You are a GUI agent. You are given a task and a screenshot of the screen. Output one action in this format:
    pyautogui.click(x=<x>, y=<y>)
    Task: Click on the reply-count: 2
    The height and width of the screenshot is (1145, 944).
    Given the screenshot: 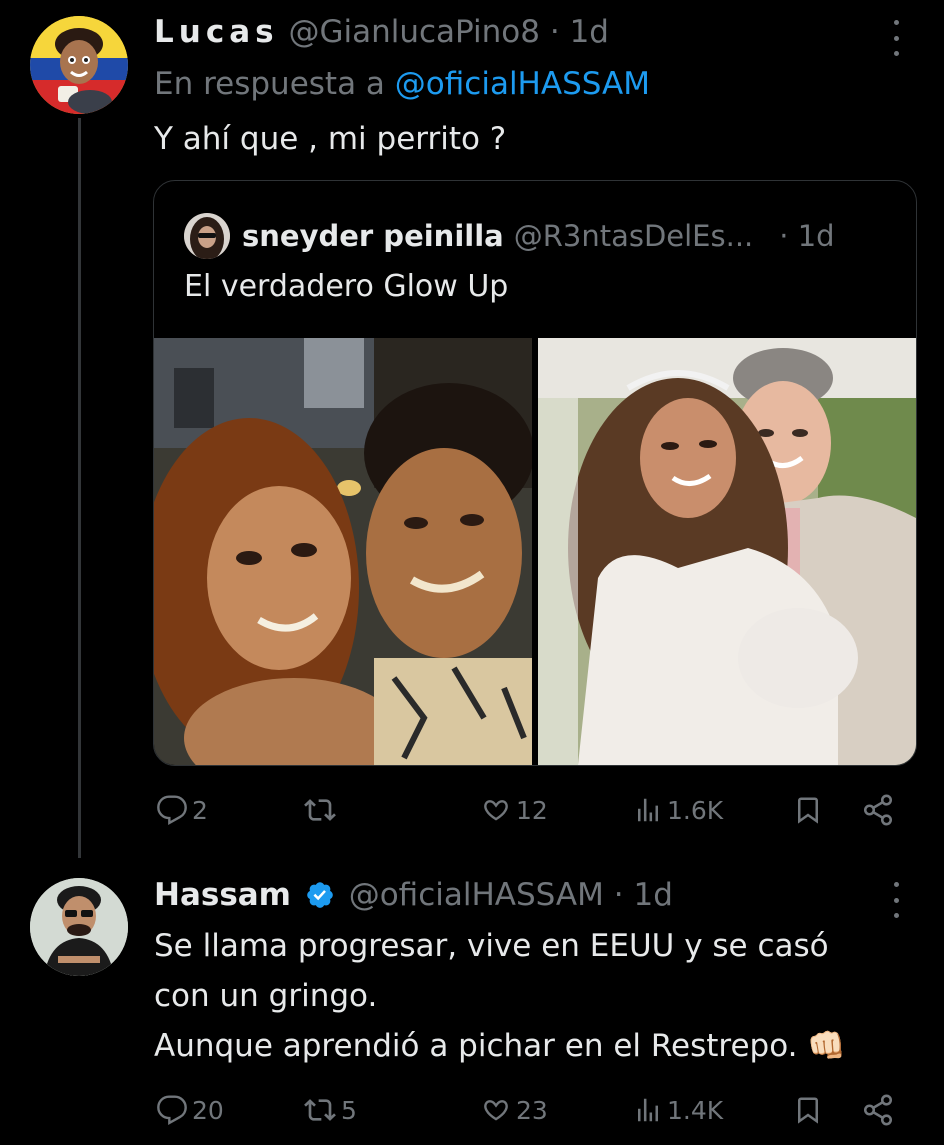 What is the action you would take?
    pyautogui.click(x=200, y=810)
    